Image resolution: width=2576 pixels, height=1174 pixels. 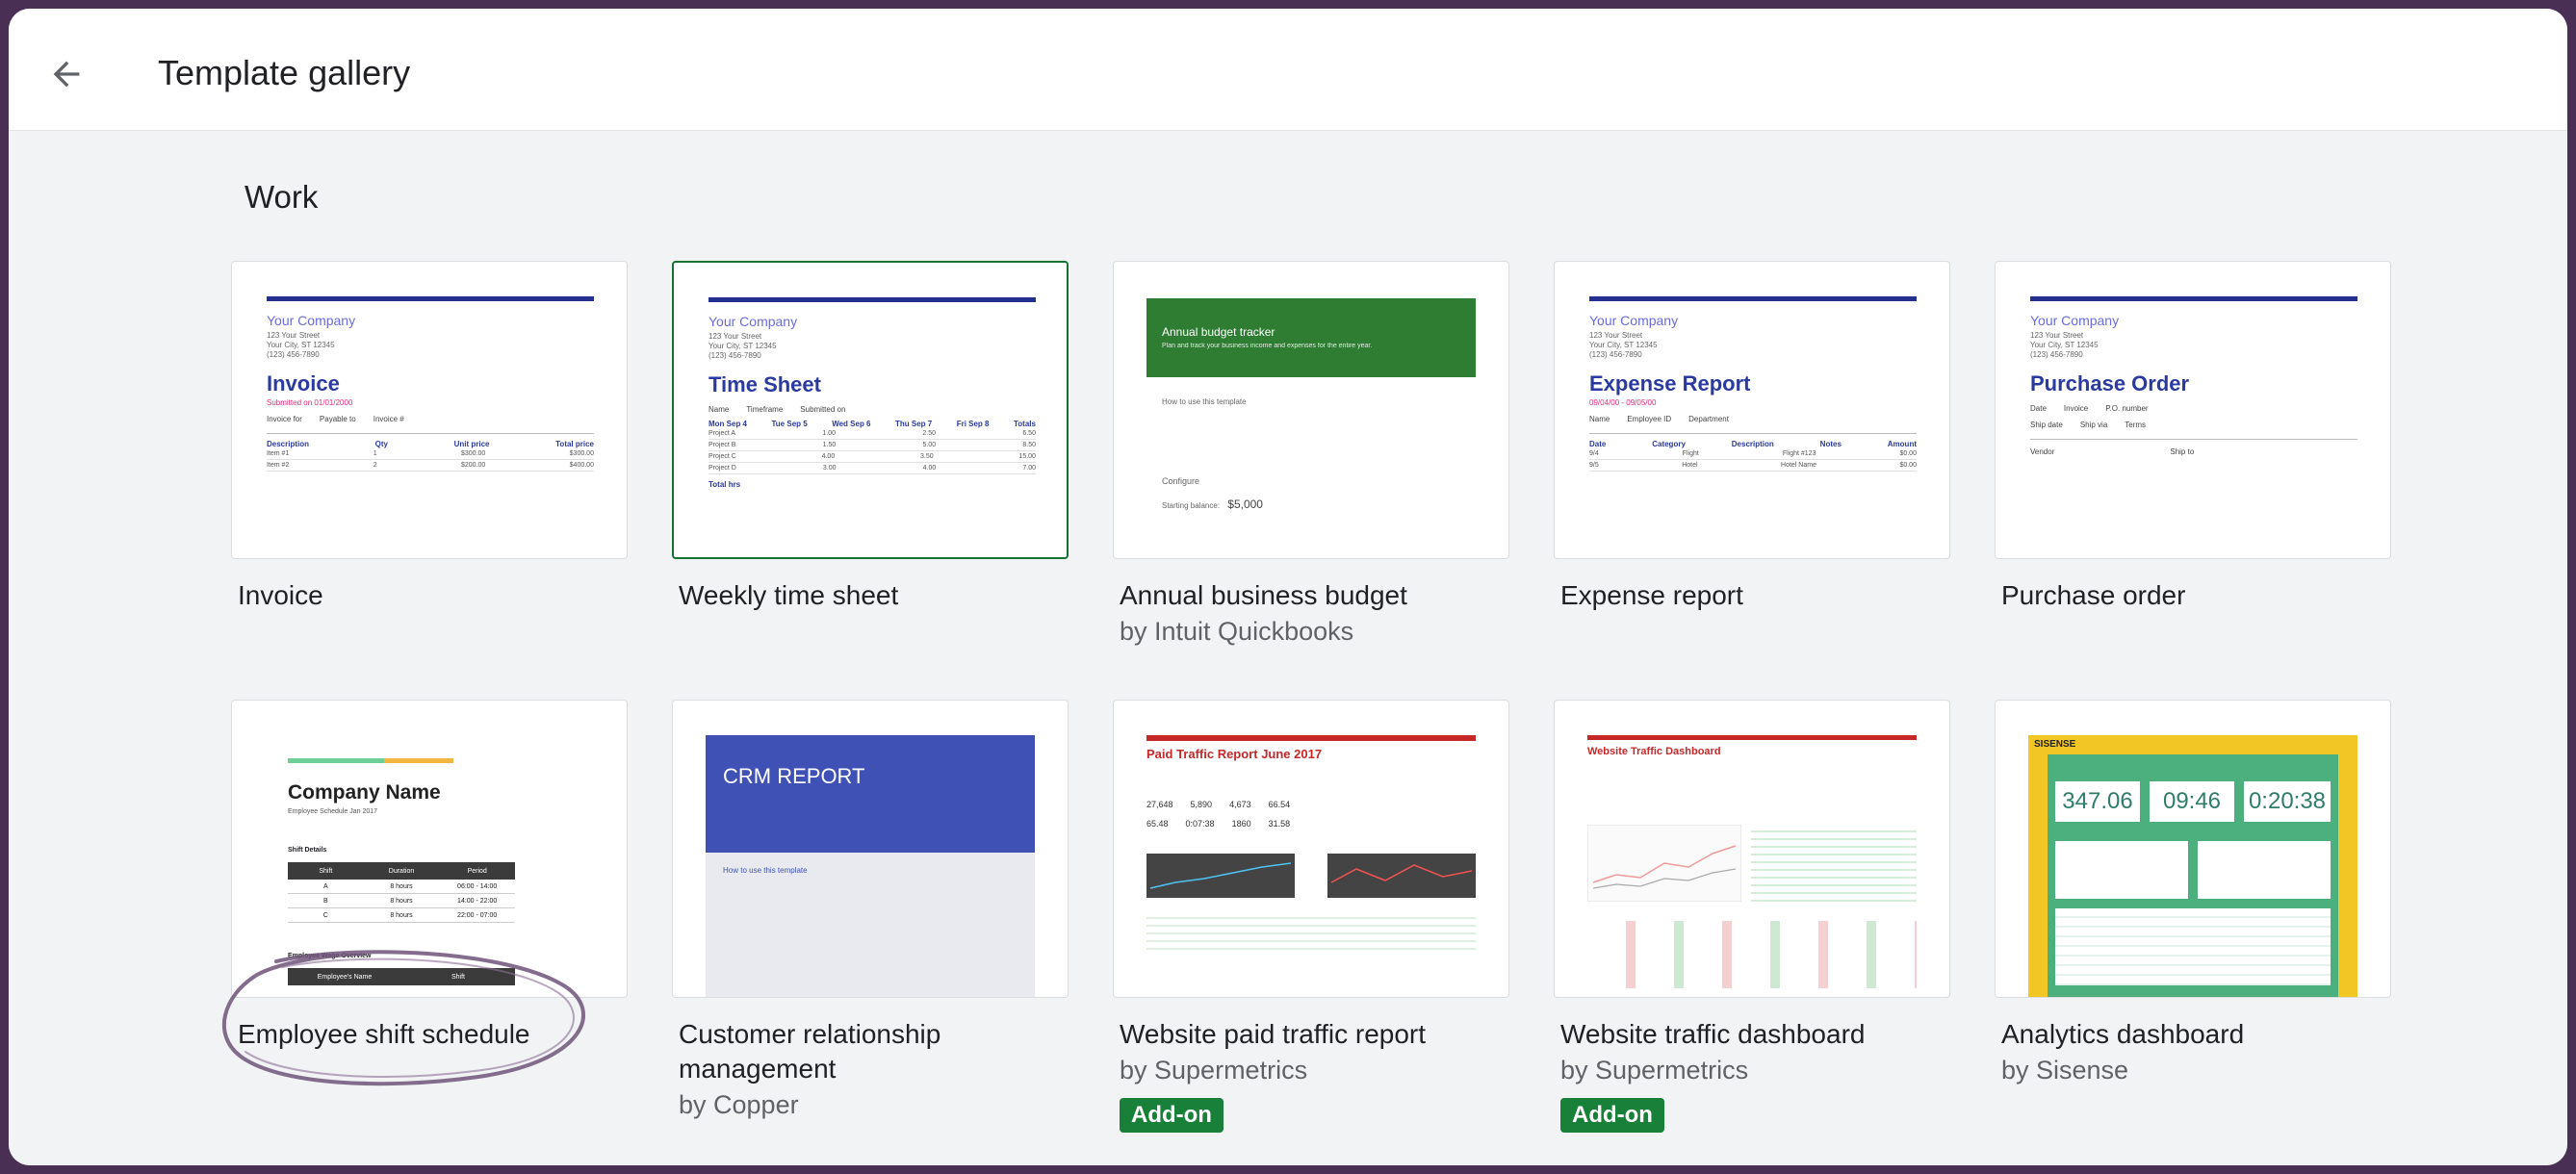 What do you see at coordinates (789, 424) in the screenshot?
I see `preview-col: Tue Sep 5` at bounding box center [789, 424].